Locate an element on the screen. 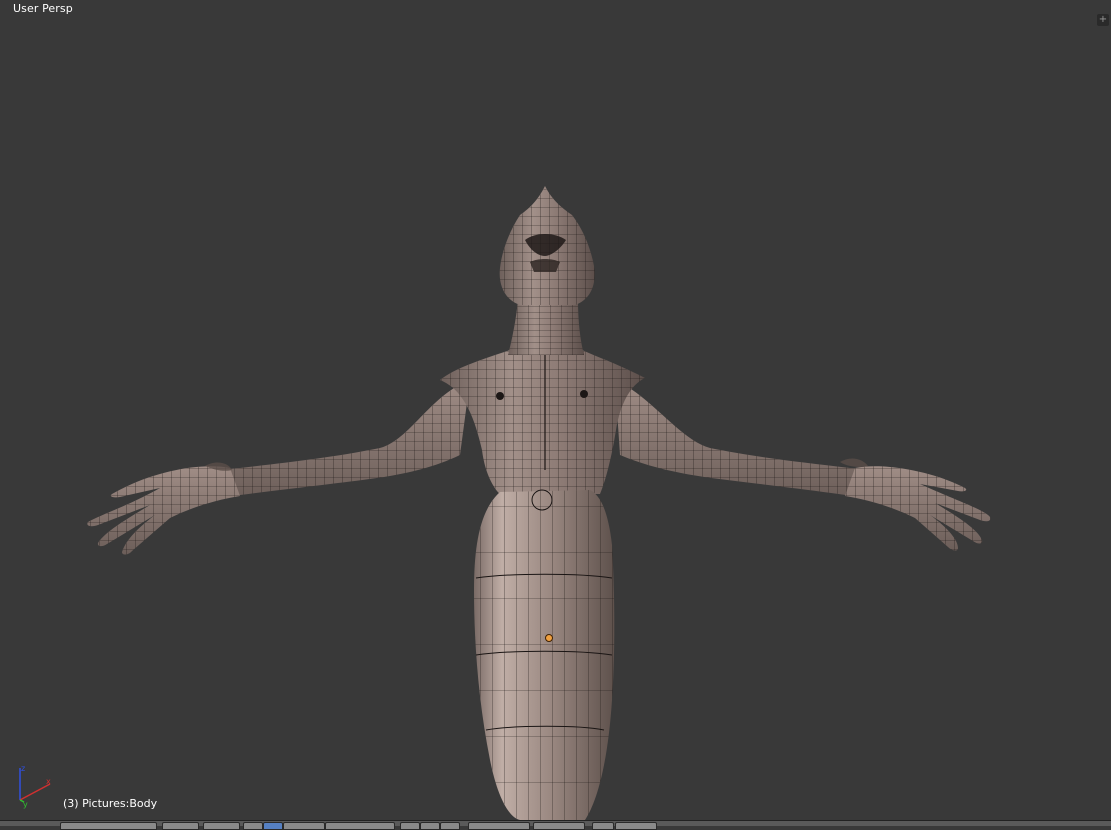 This screenshot has width=1111, height=830. pivot-button is located at coordinates (304, 826).